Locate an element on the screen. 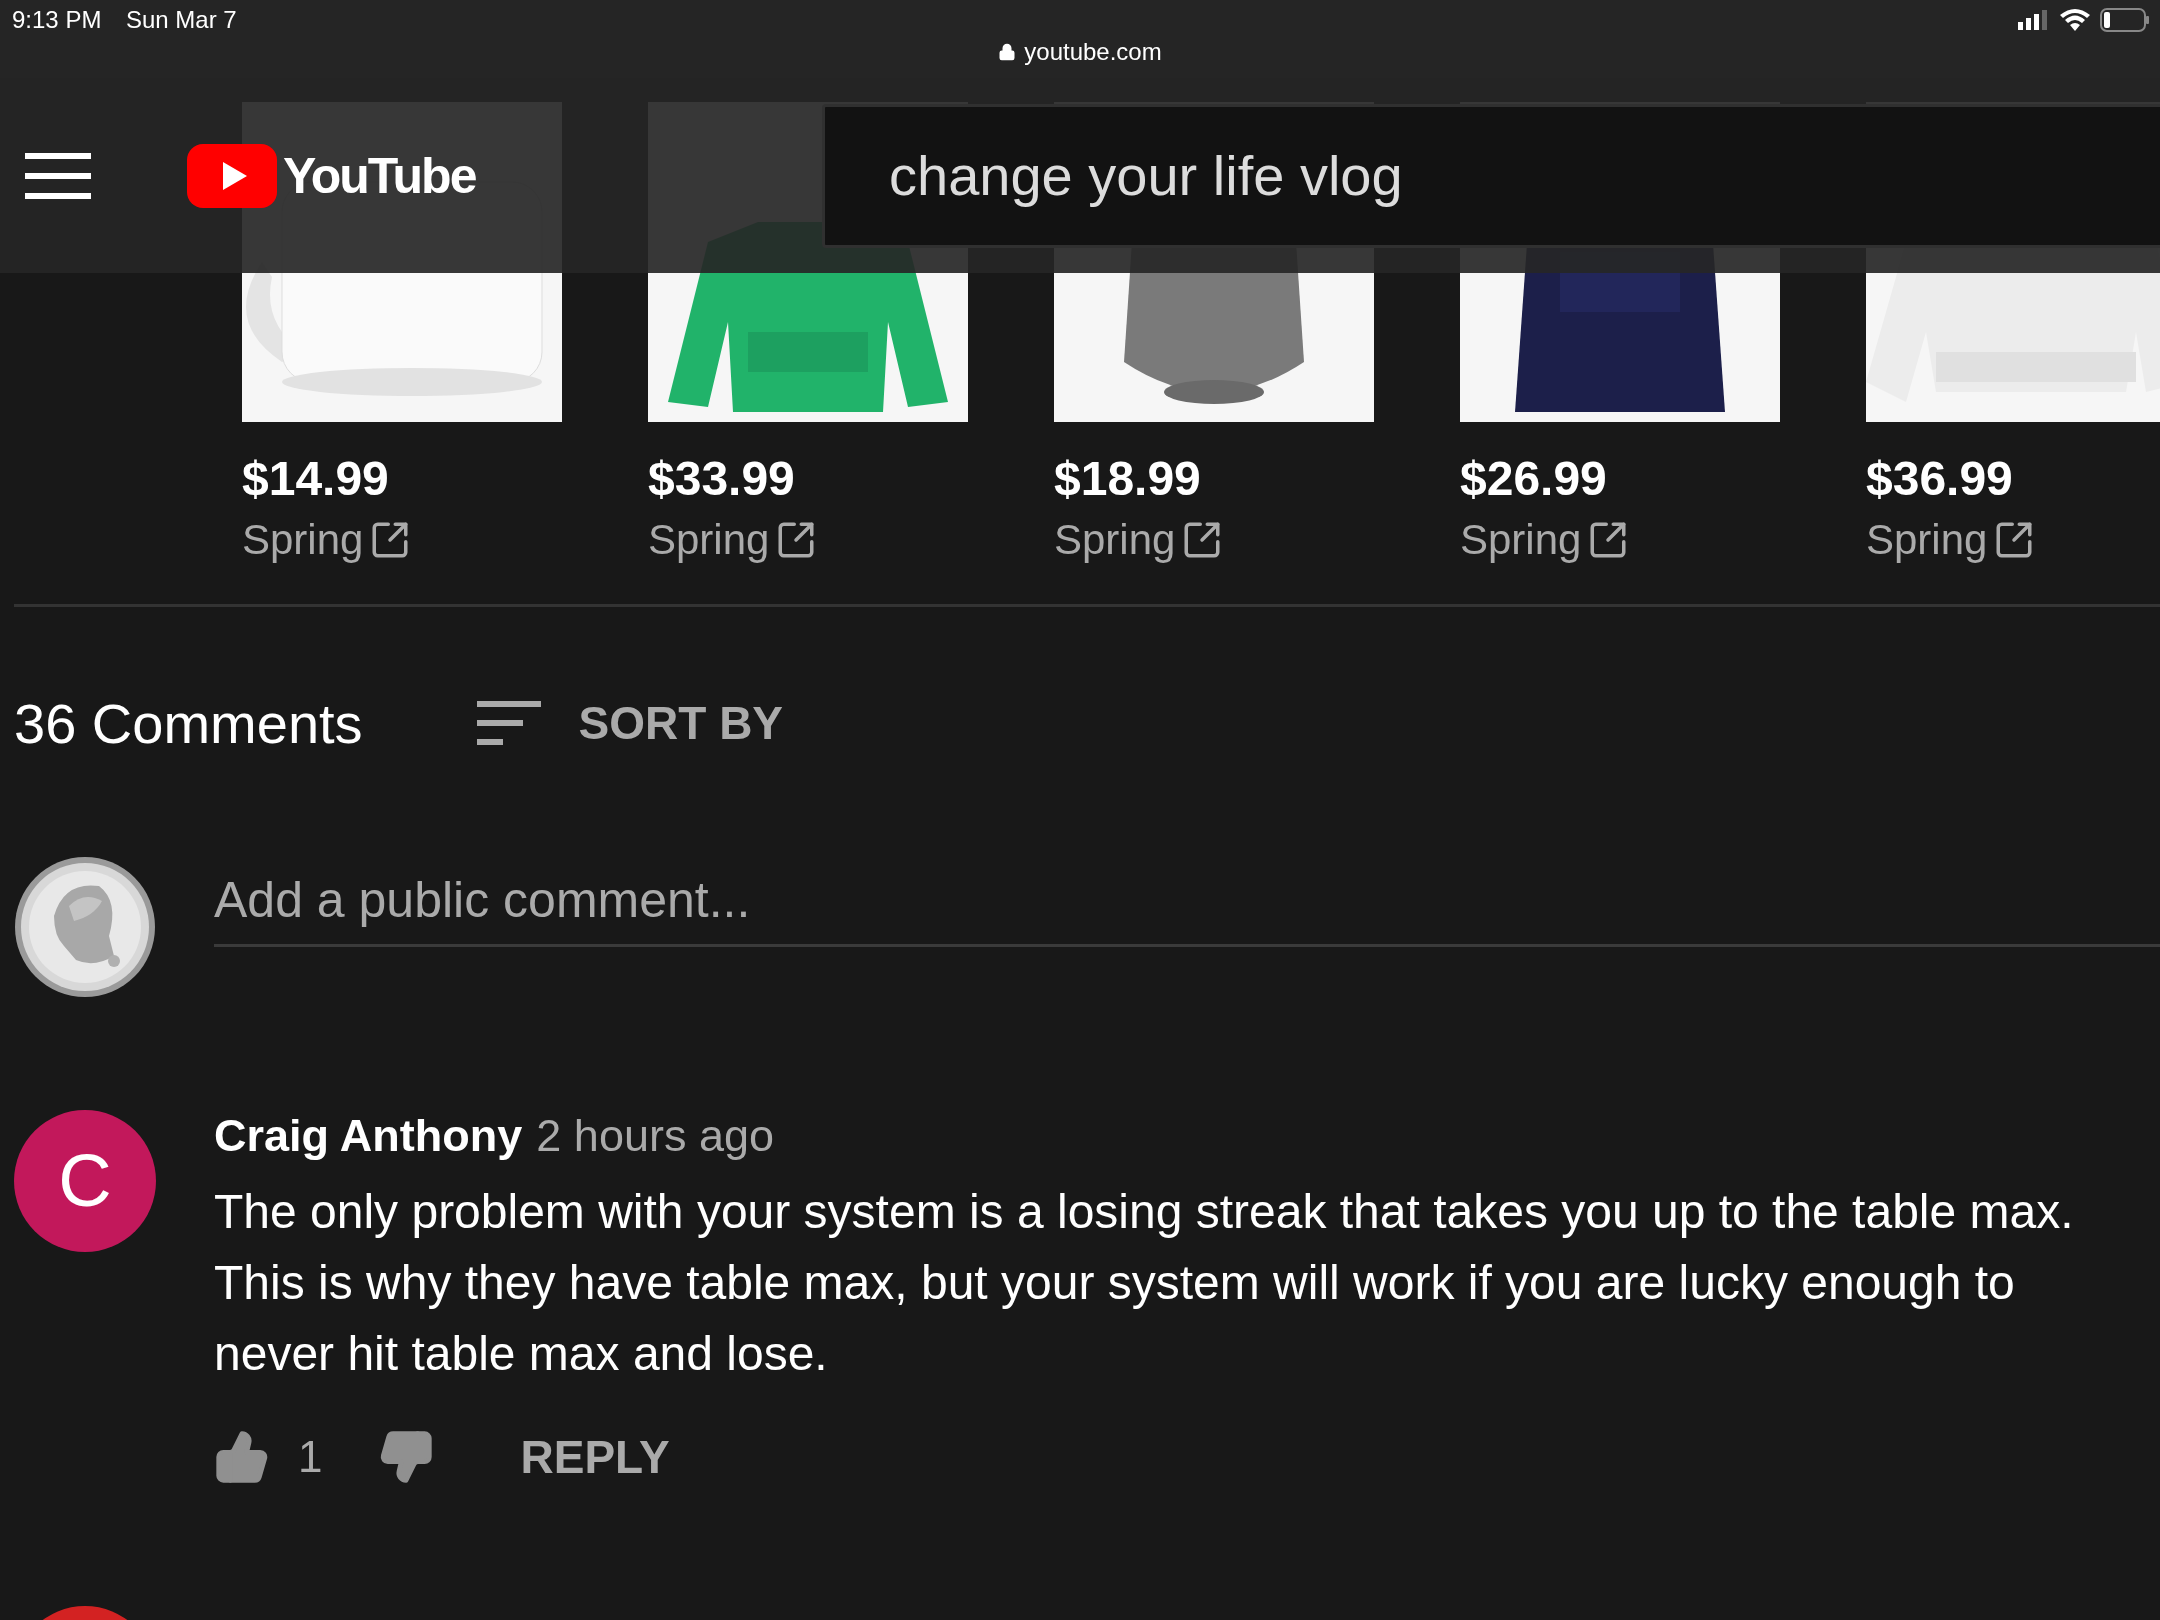 The image size is (2160, 1620). wifi-icon is located at coordinates (2075, 20).